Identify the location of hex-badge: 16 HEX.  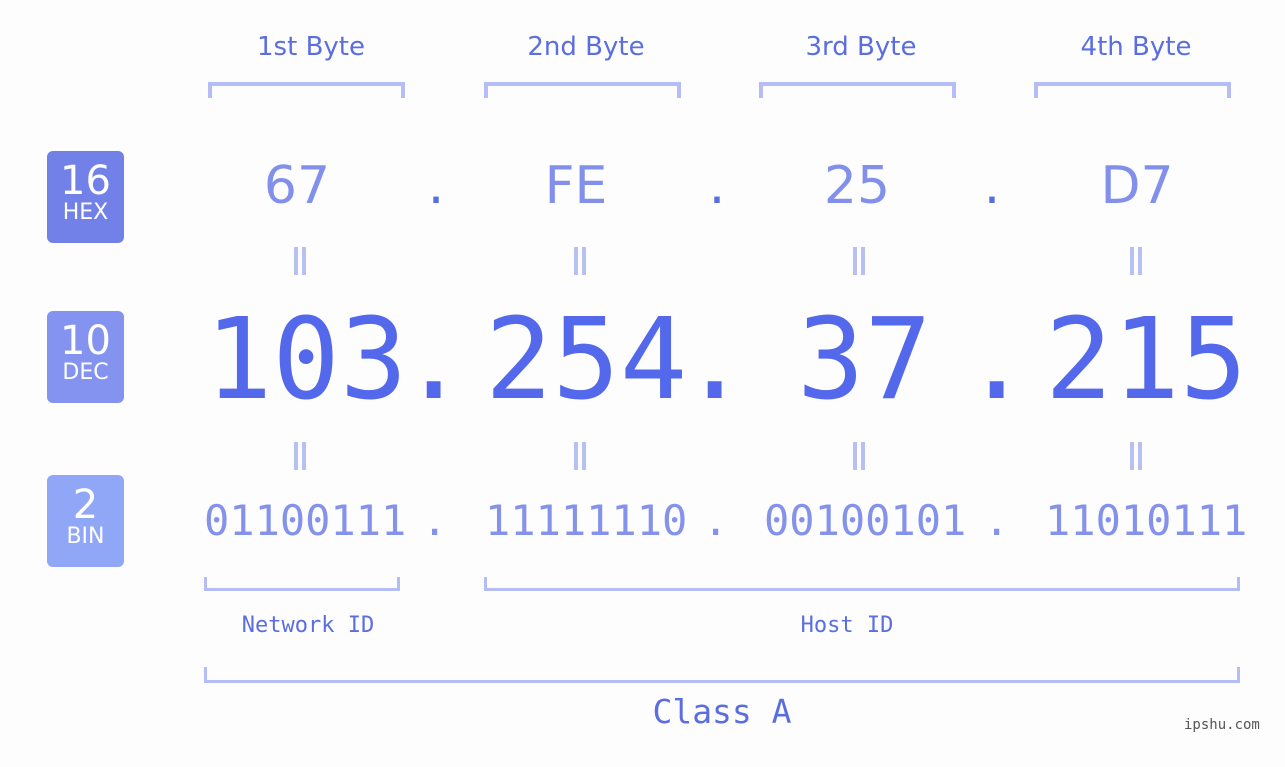
(85, 197).